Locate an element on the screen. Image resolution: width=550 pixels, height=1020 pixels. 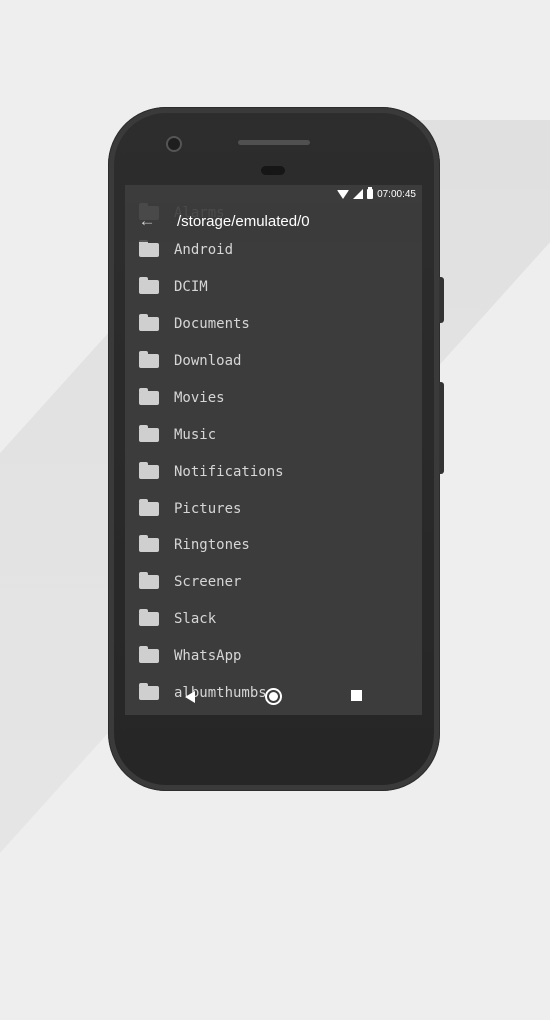
front-camera is located at coordinates (174, 144).